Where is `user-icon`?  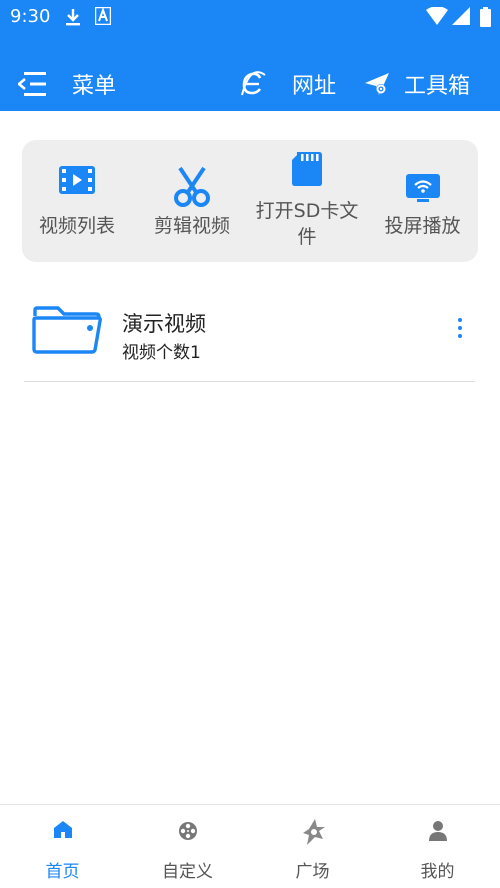 user-icon is located at coordinates (437, 833).